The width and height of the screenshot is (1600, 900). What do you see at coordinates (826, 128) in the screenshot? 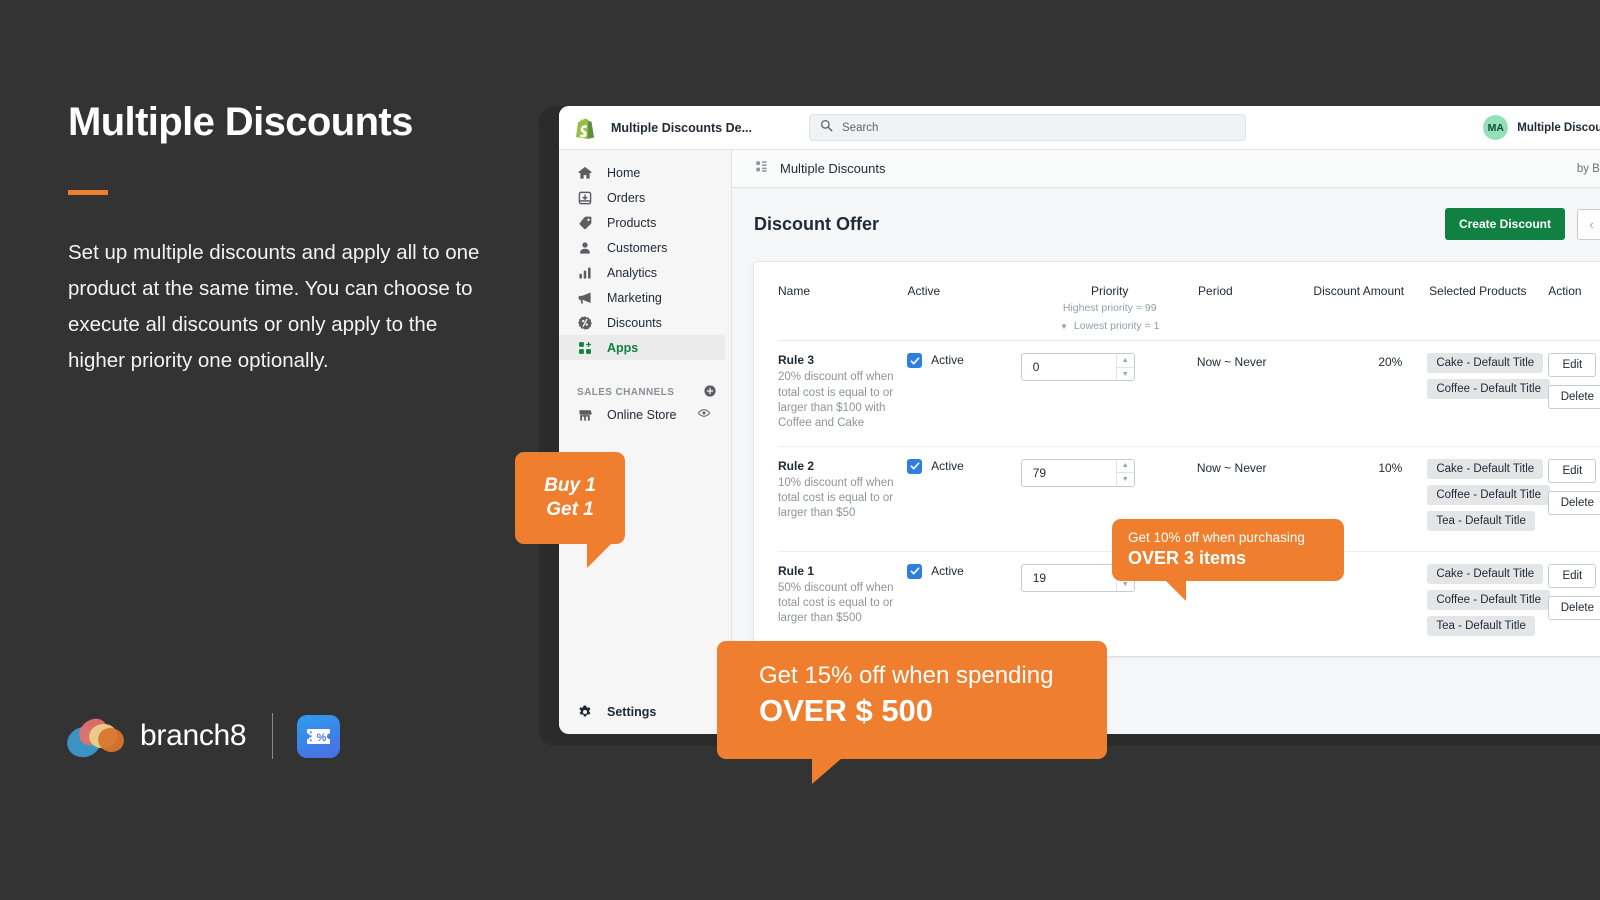
I see `search-icon` at bounding box center [826, 128].